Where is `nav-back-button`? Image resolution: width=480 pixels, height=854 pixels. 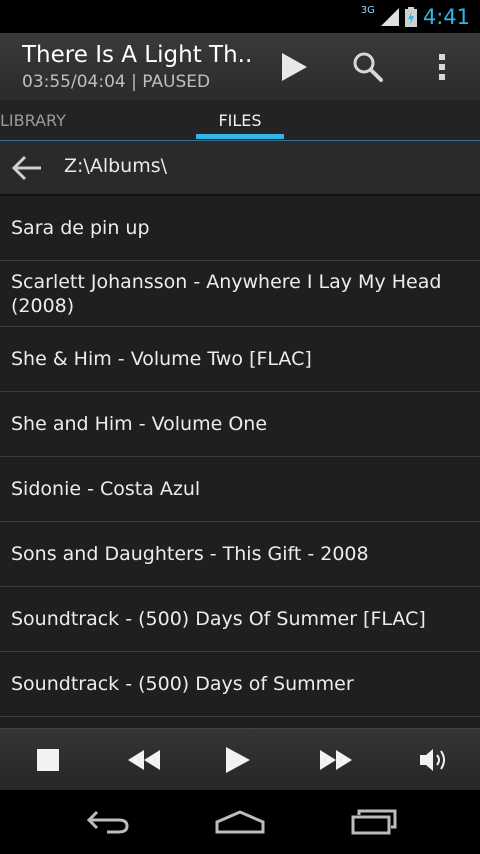
nav-back-button is located at coordinates (108, 822).